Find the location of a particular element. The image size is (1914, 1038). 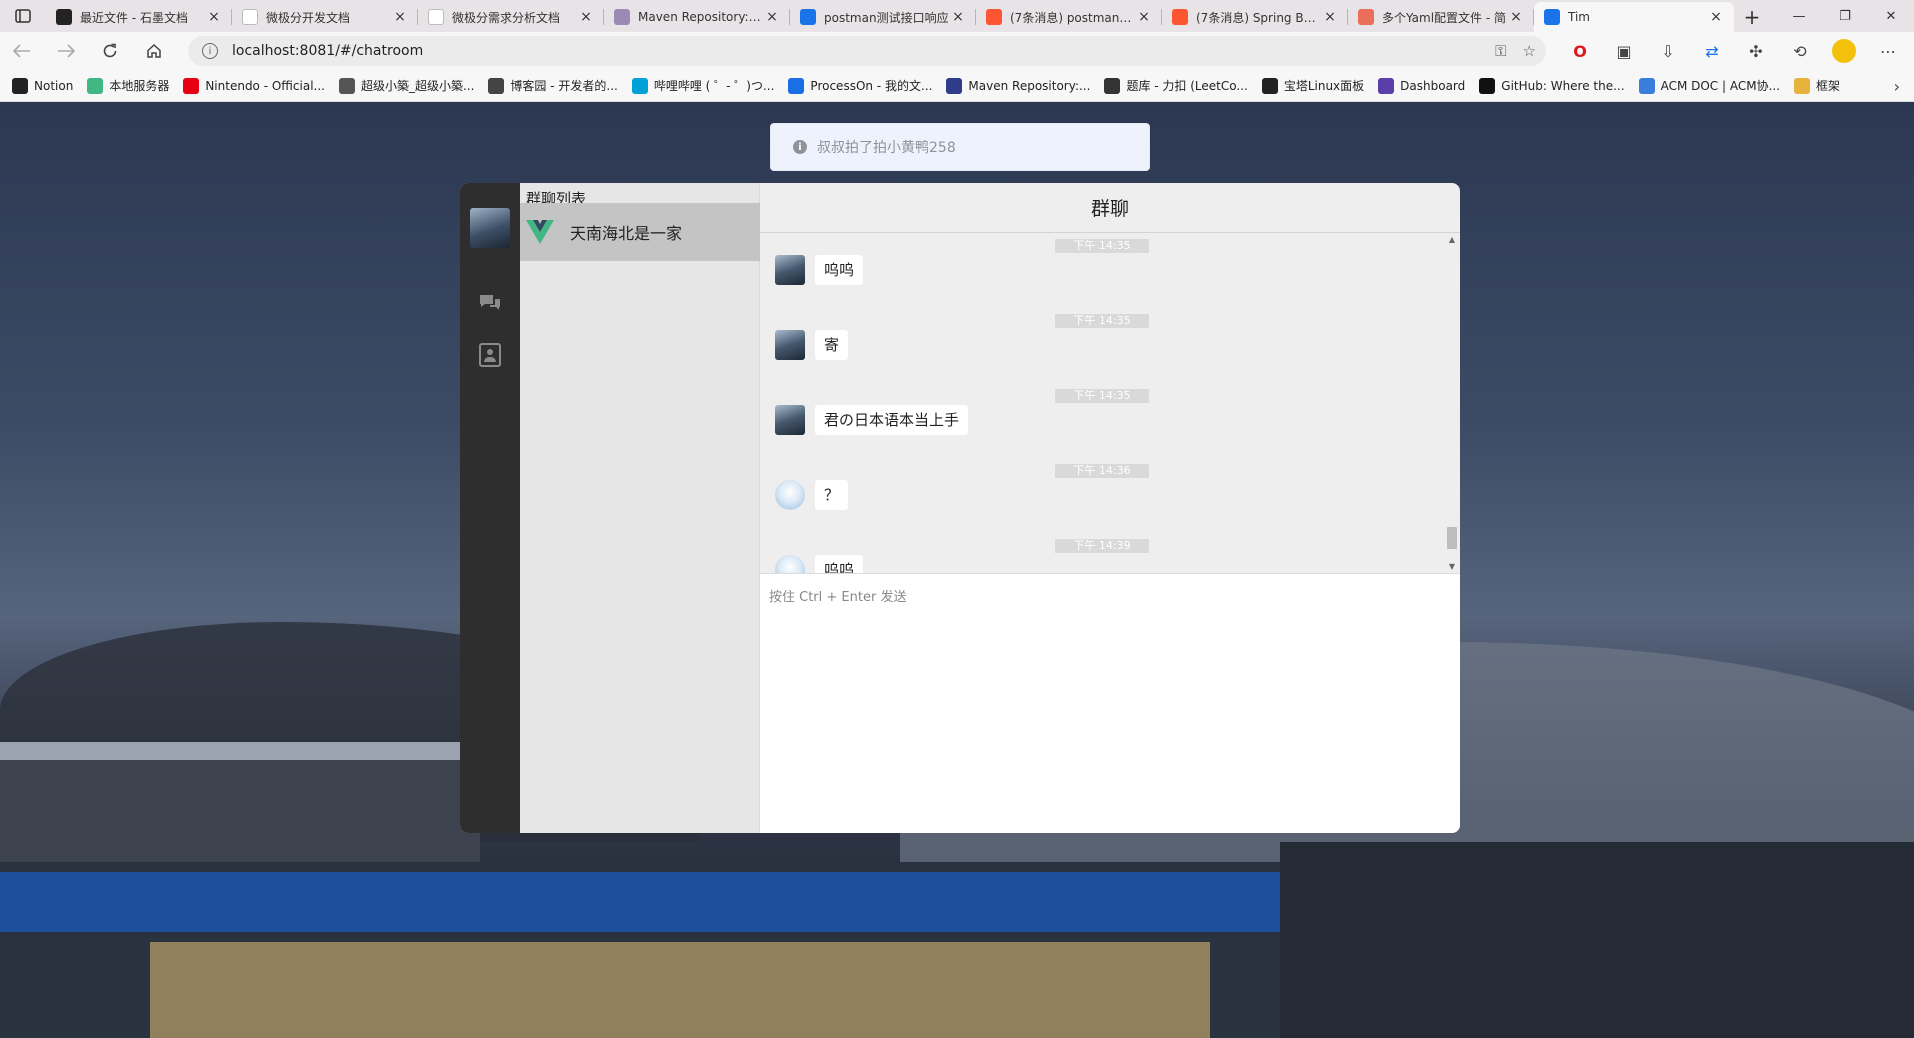

extensions-puzzle-icon: ✣ is located at coordinates (1756, 51).